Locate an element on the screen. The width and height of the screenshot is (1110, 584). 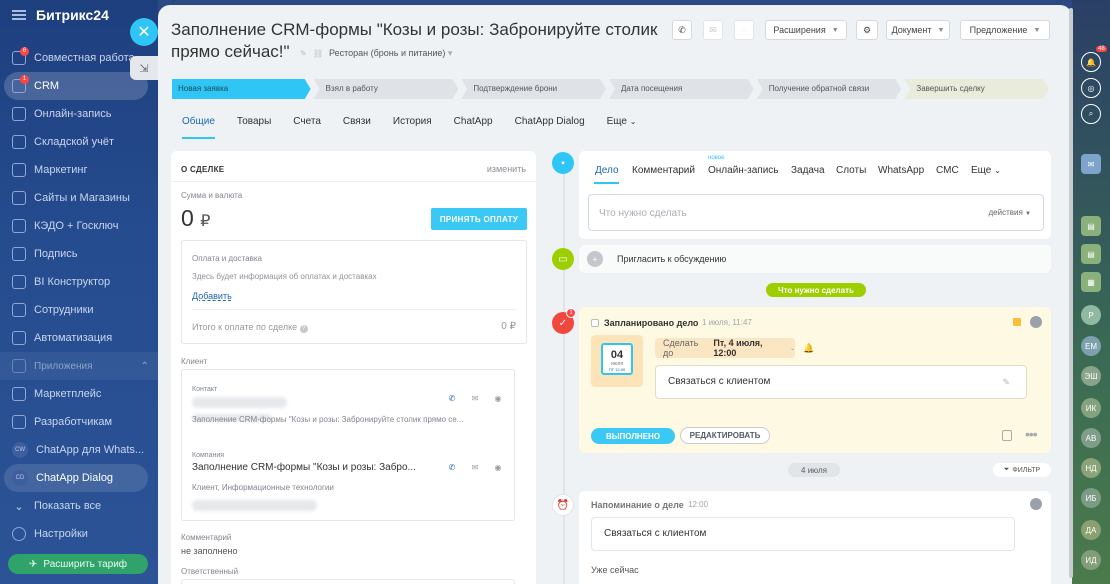
chat-icon: ✉ is located at coordinates (1091, 164).